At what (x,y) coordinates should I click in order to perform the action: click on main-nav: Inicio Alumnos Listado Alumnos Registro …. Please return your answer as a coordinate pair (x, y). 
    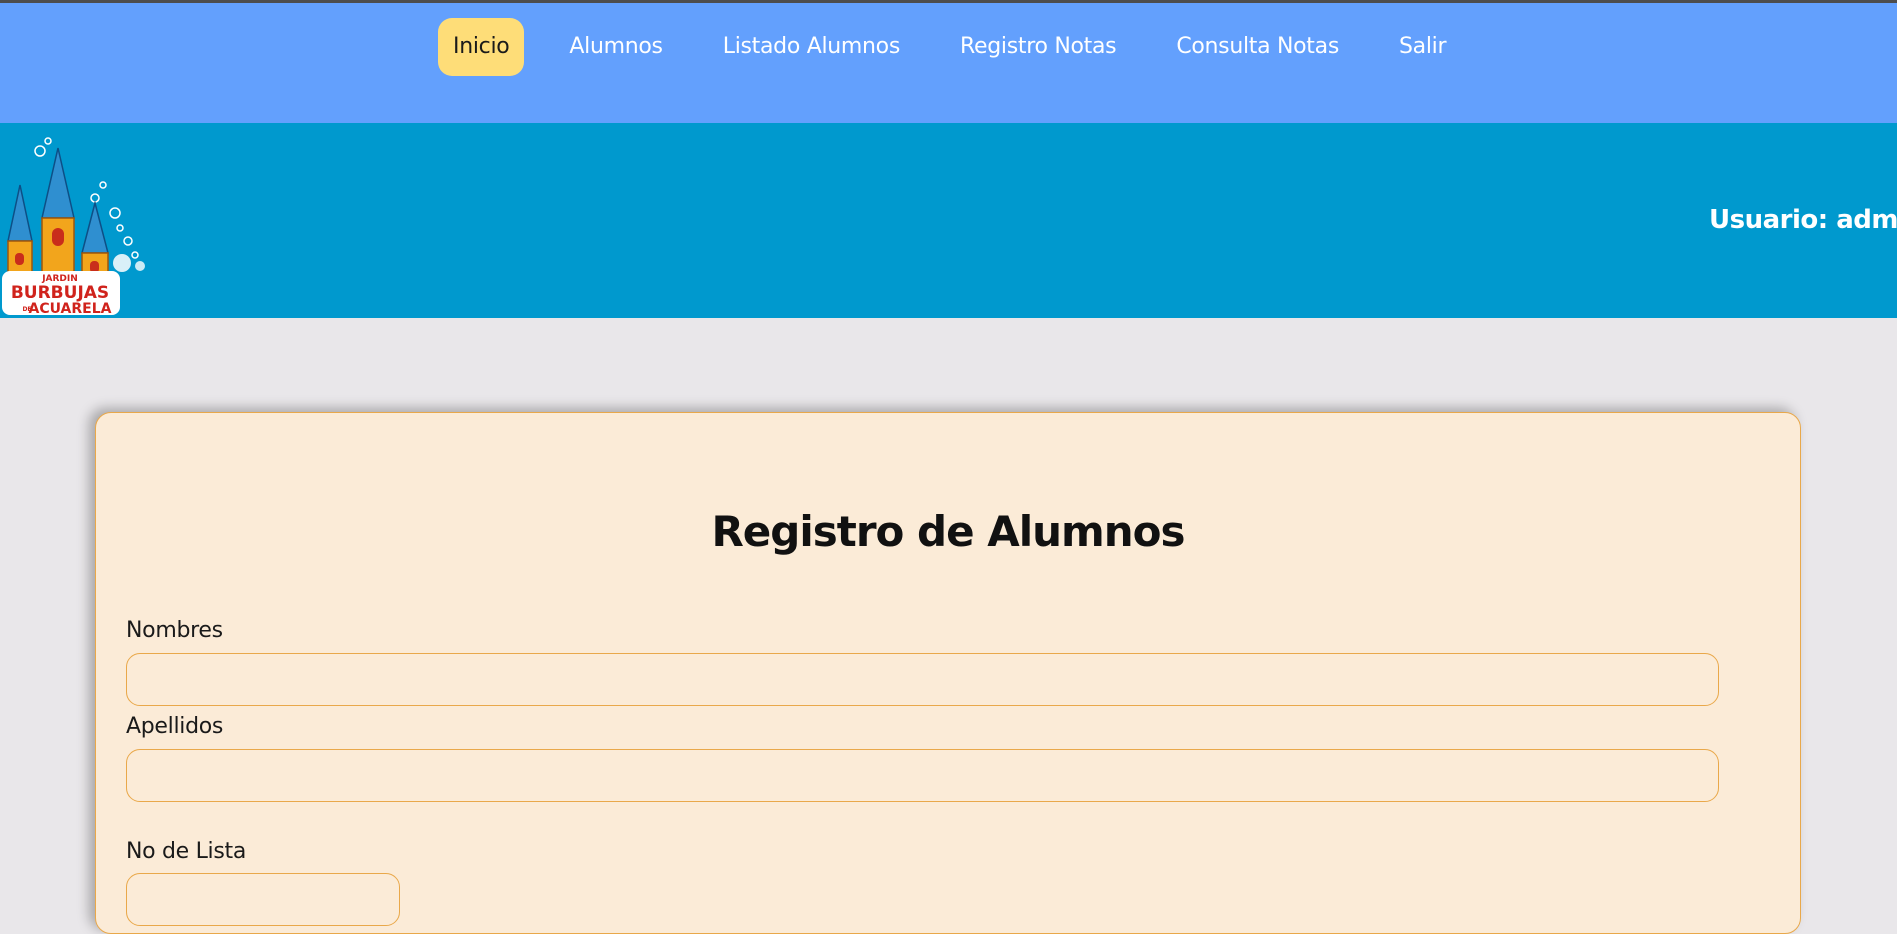
    Looking at the image, I should click on (964, 47).